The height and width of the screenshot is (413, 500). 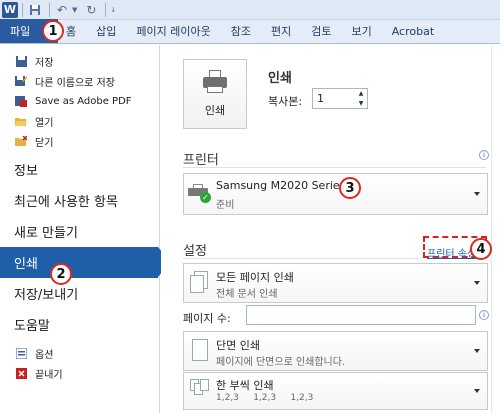 I want to click on collate-title: 한 부씩 인쇄, so click(x=245, y=385).